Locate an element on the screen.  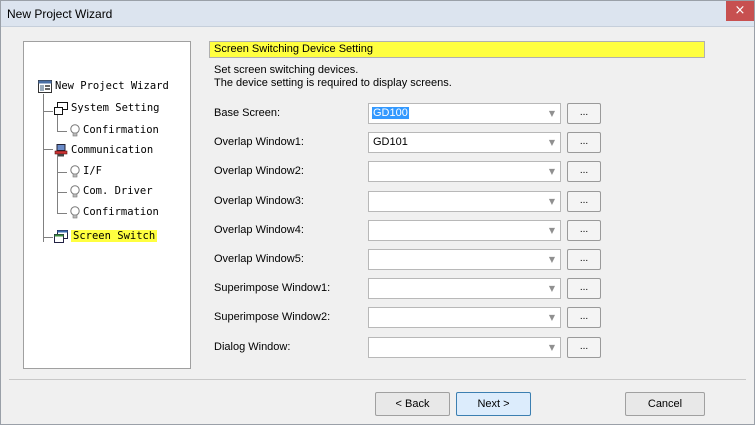
footer-divider is located at coordinates (377, 379).